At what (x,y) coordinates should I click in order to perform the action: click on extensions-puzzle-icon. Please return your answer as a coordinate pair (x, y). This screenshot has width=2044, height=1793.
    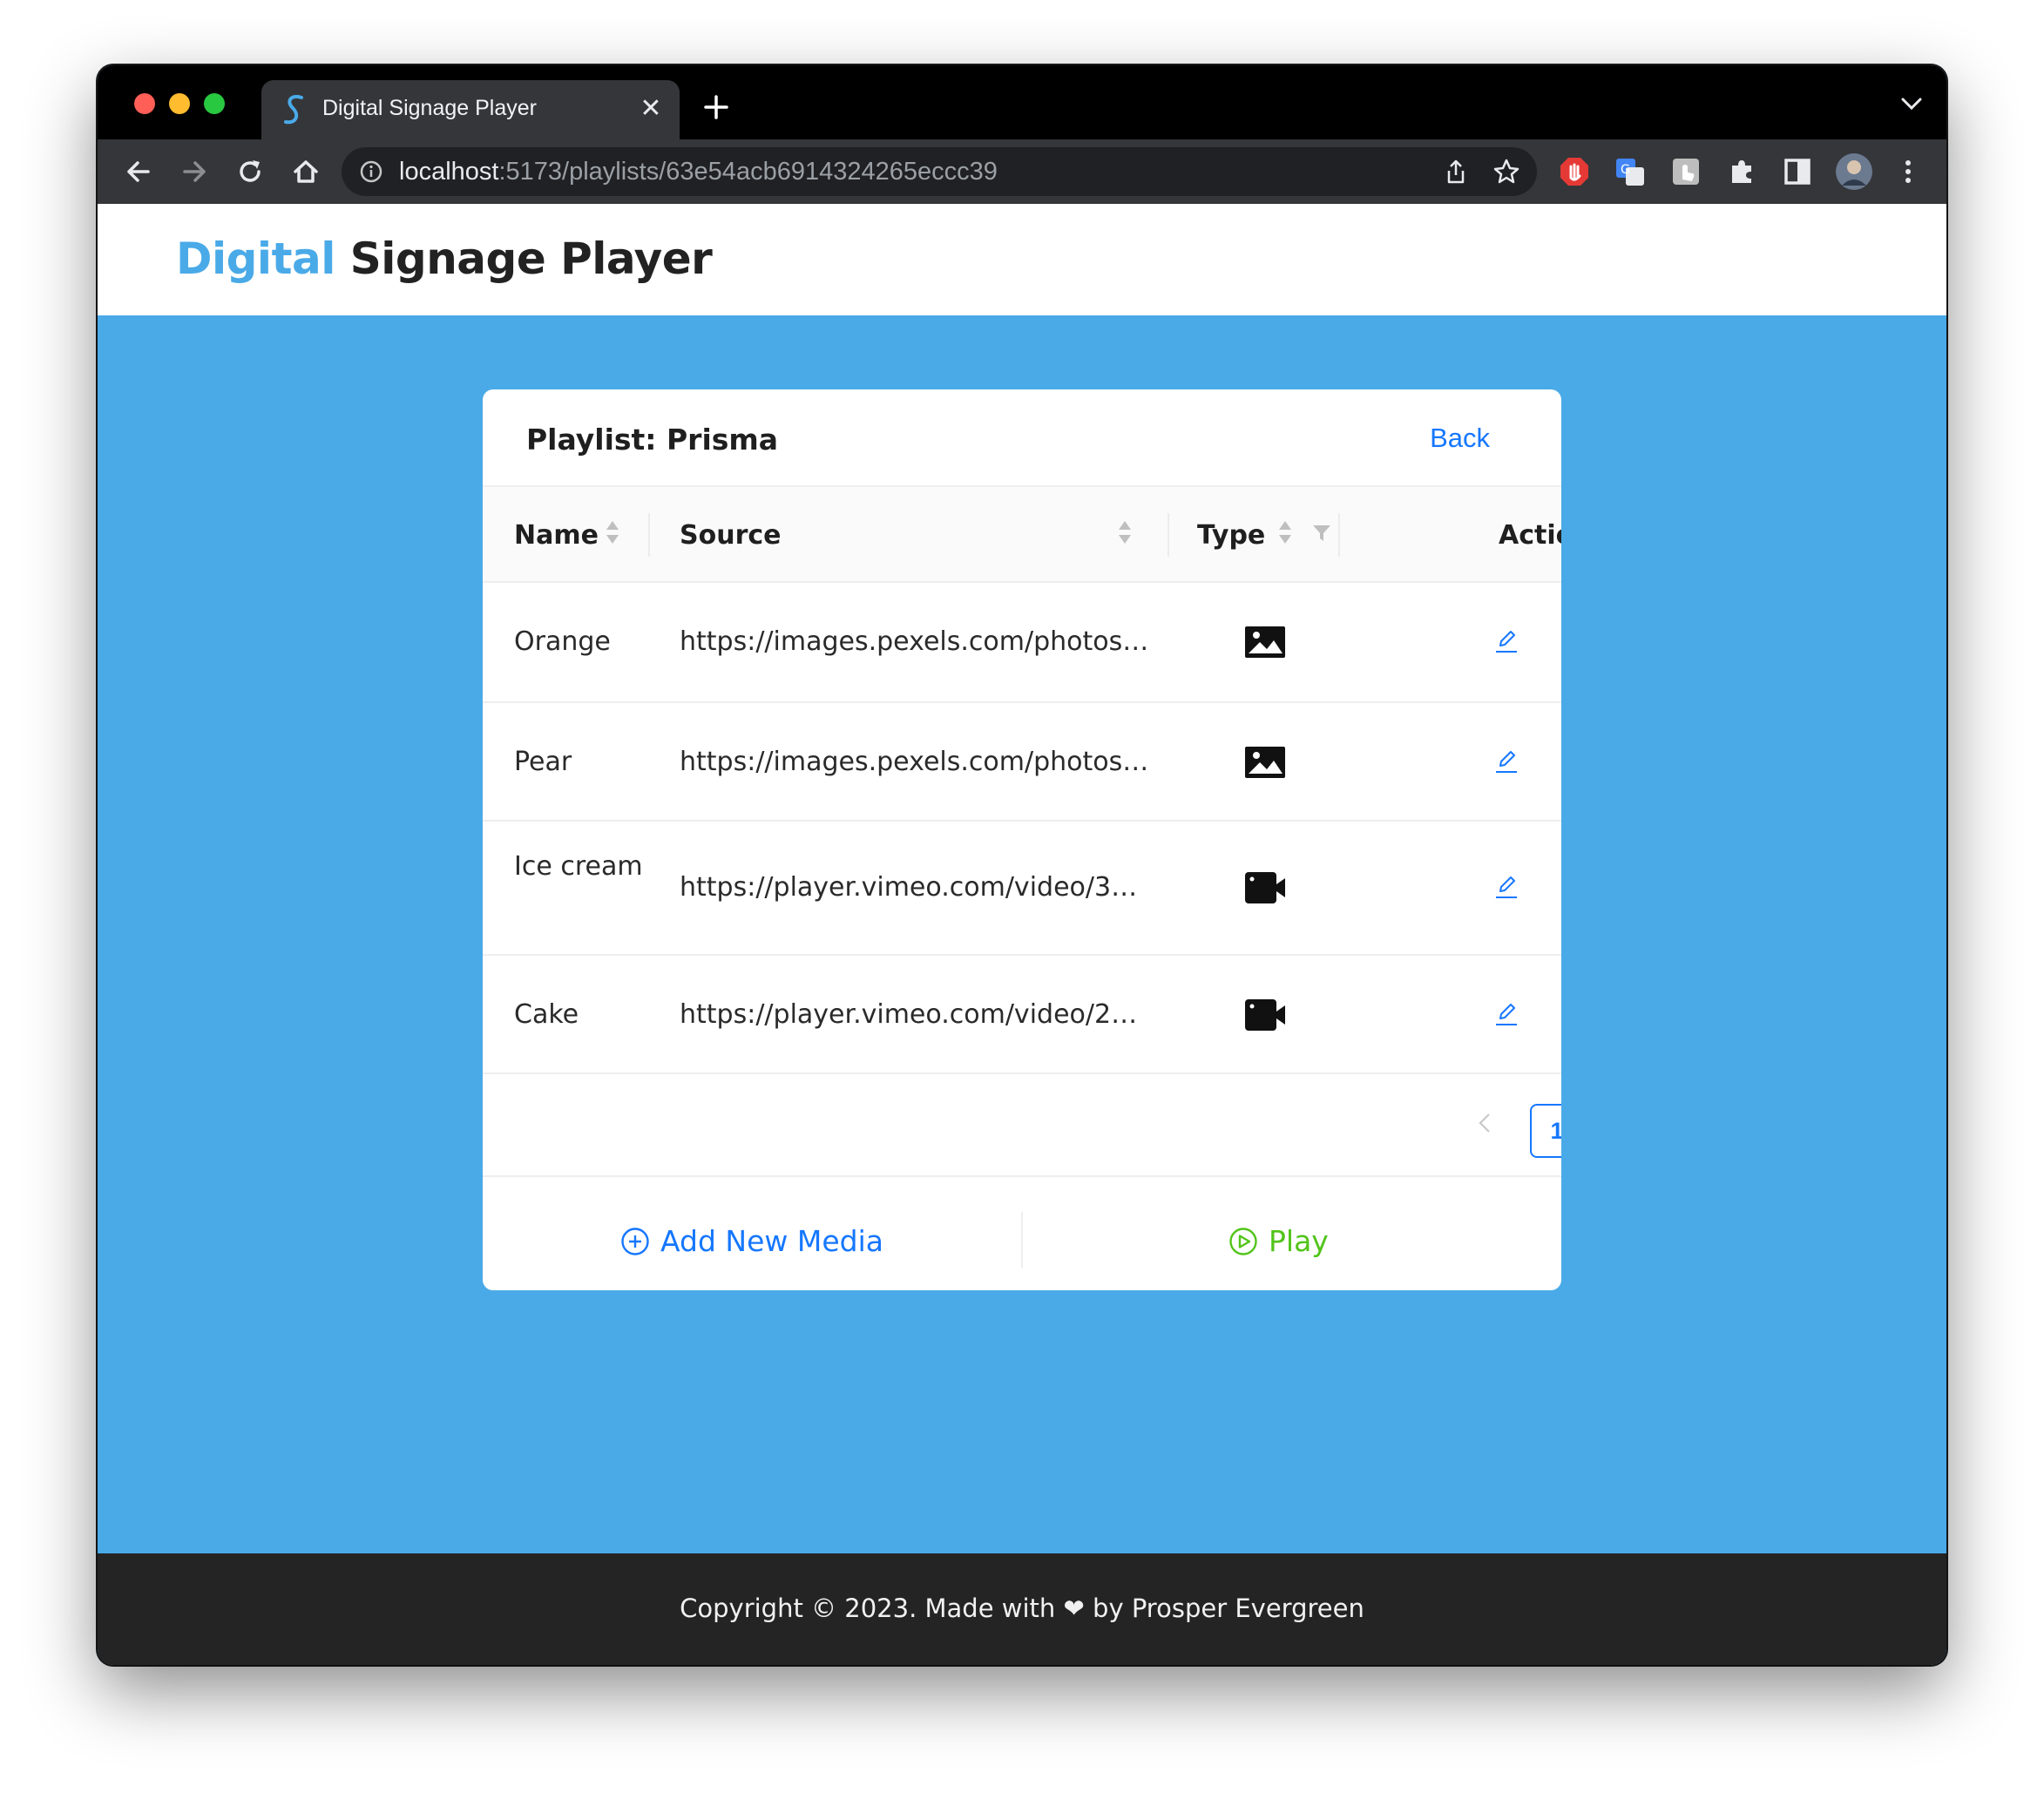
    Looking at the image, I should click on (1742, 171).